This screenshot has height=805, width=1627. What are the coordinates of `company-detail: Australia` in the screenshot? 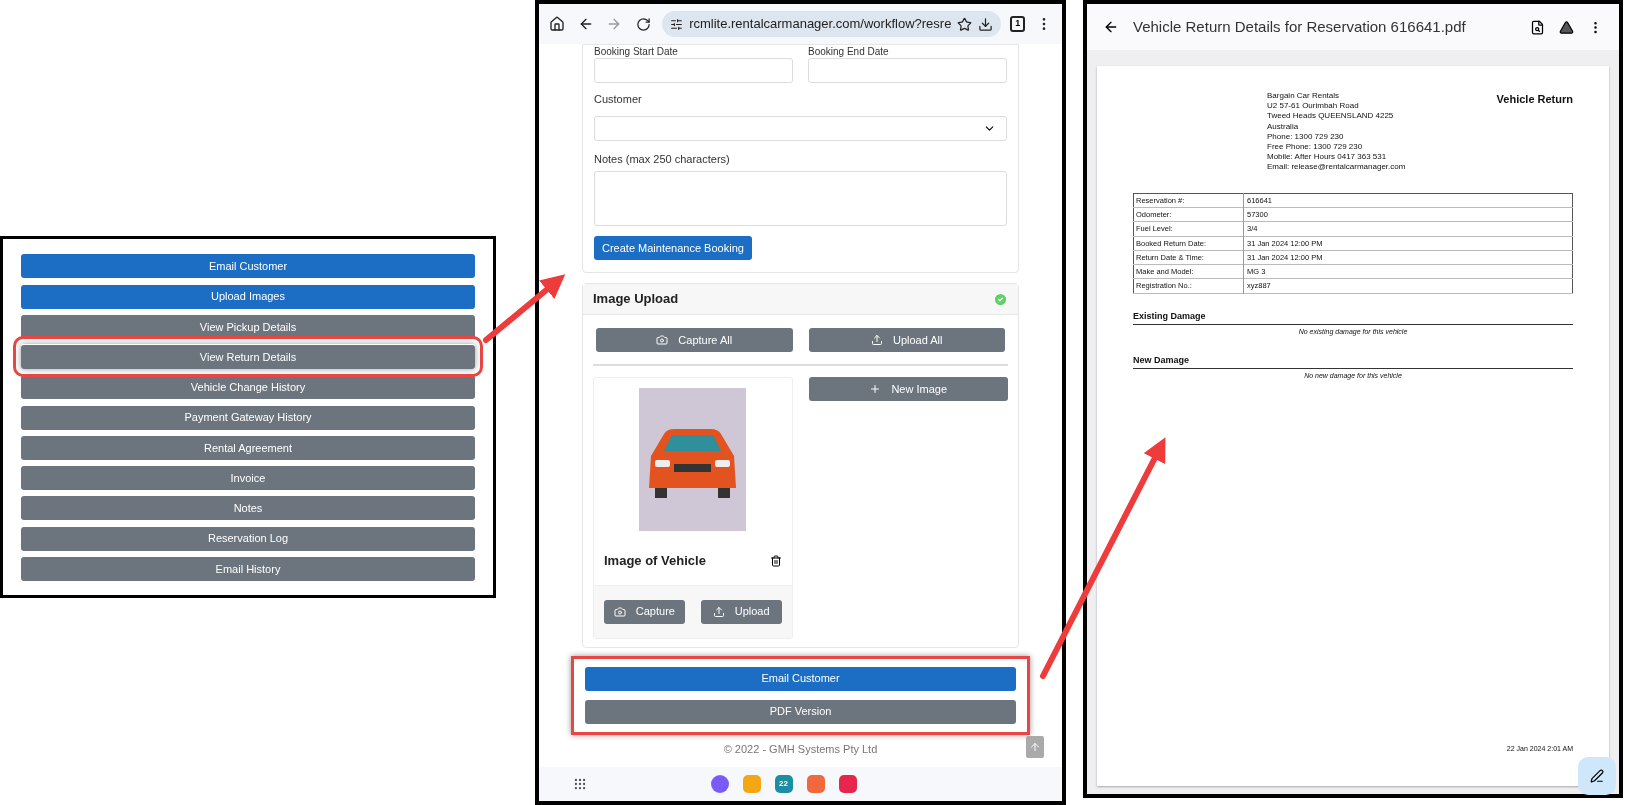 It's located at (1283, 126).